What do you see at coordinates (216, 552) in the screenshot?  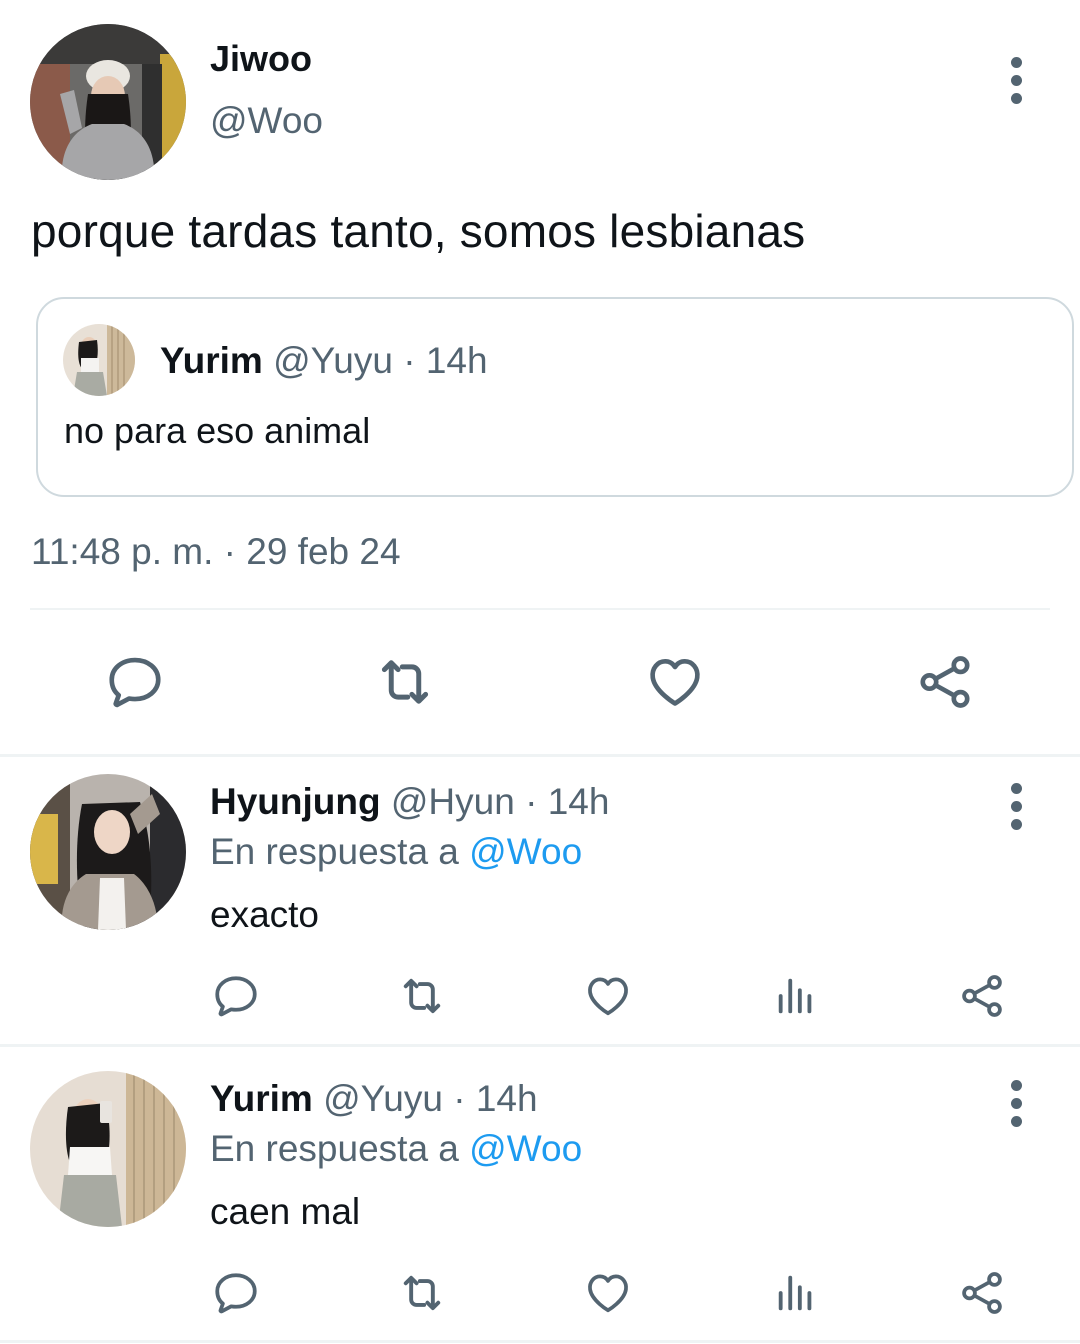 I see `tweet-timestamp: 11:48 p. m. · 29 feb 24` at bounding box center [216, 552].